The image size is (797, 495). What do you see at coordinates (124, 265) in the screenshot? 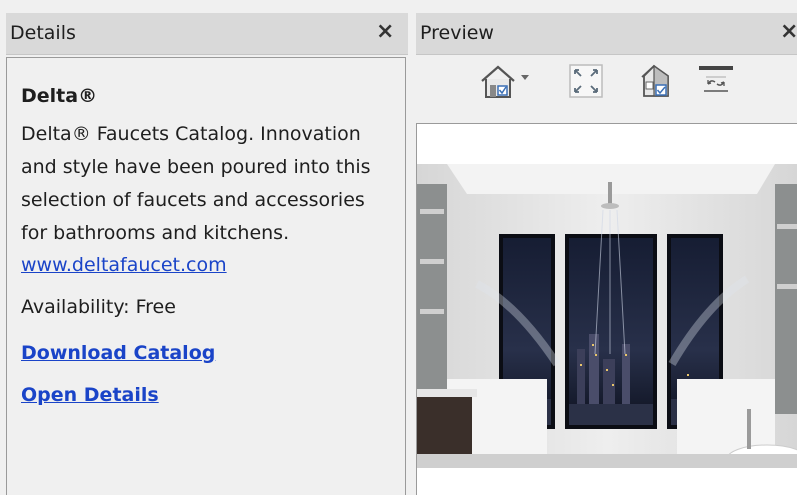
I see `website-link: www.deltafaucet.com` at bounding box center [124, 265].